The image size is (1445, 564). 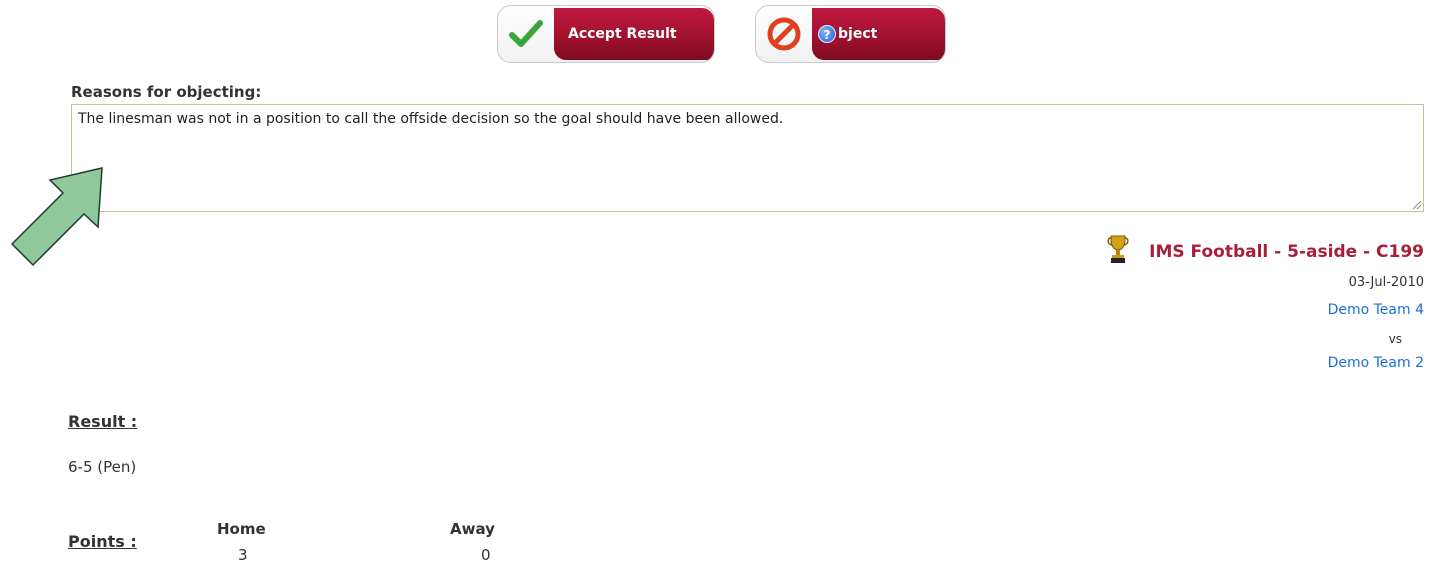 I want to click on points-label: Points :, so click(x=102, y=541).